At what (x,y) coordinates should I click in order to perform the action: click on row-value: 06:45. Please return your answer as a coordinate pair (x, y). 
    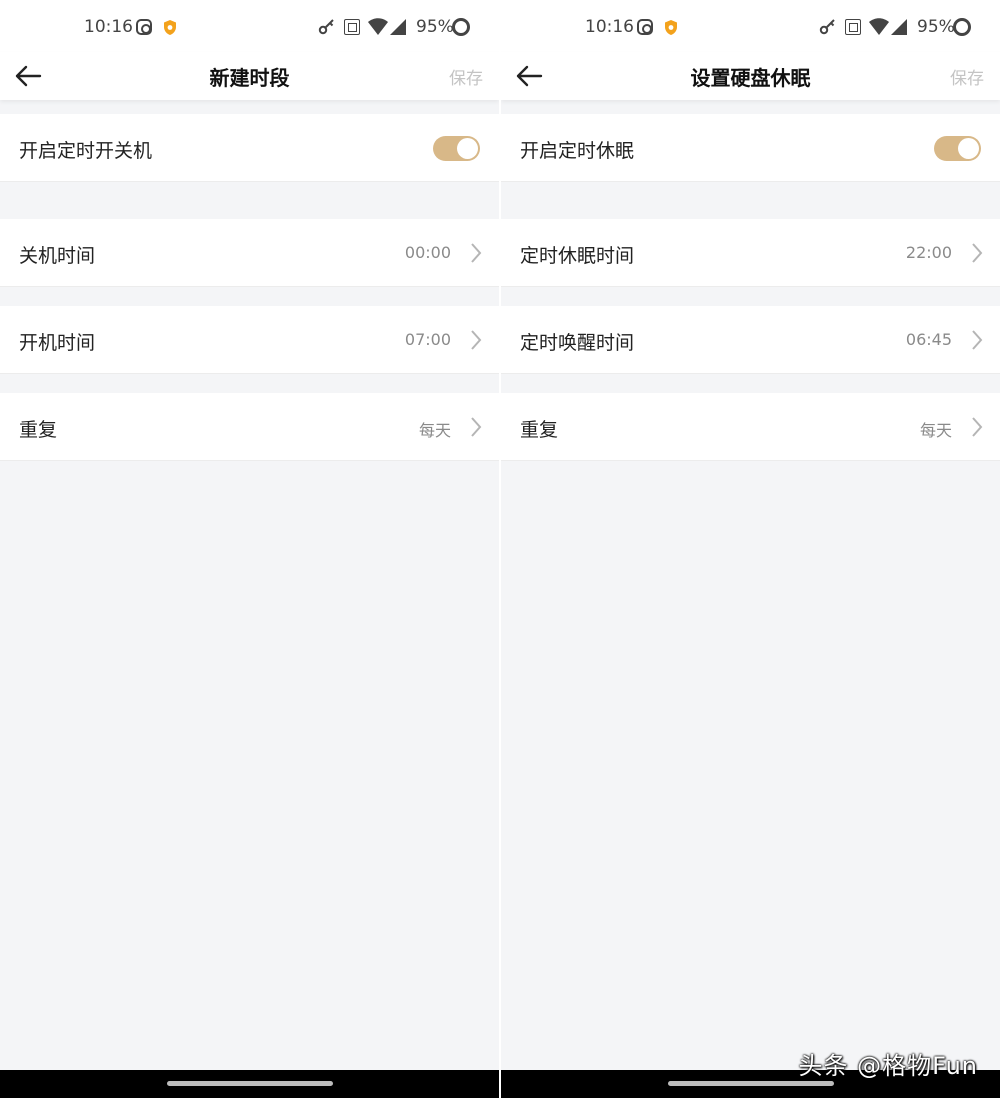
    Looking at the image, I should click on (928, 339).